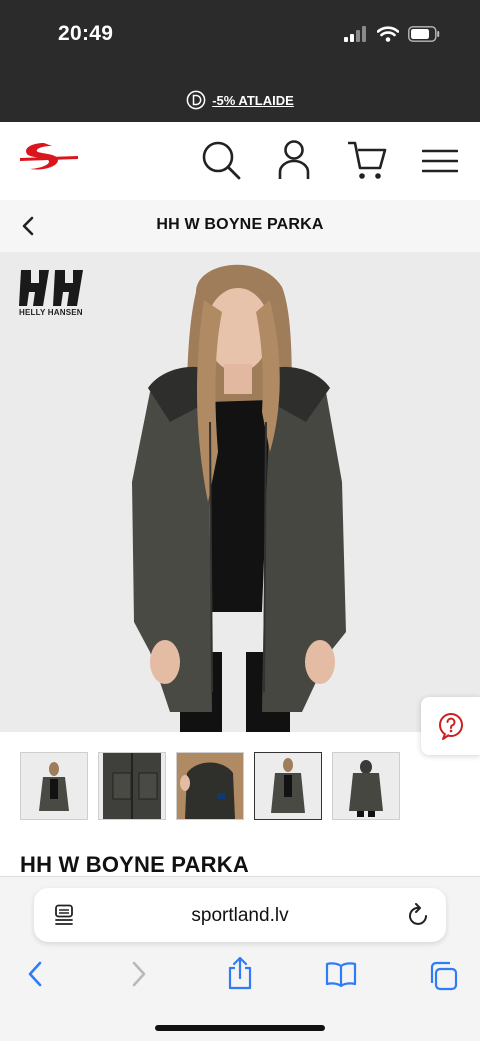  Describe the element at coordinates (294, 160) in the screenshot. I see `account-icon` at that location.